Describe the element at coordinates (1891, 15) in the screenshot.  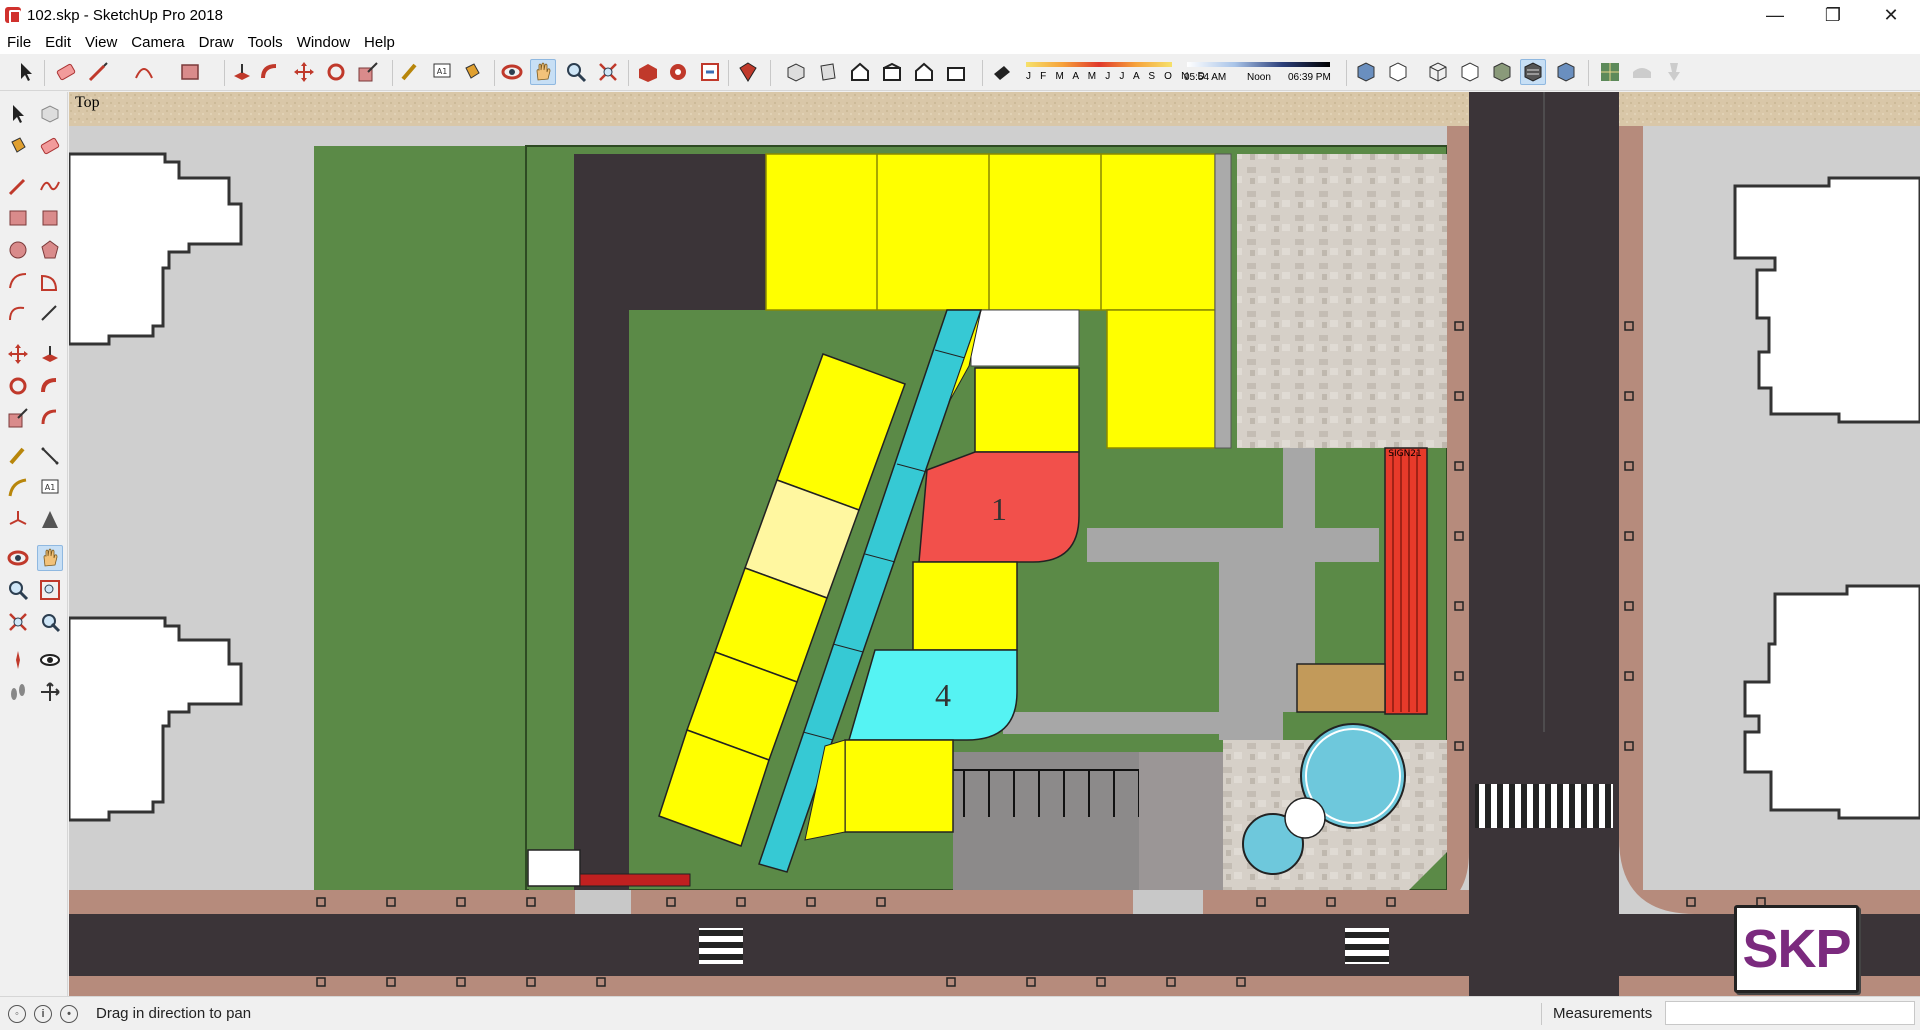
I see `close-button: ✕` at that location.